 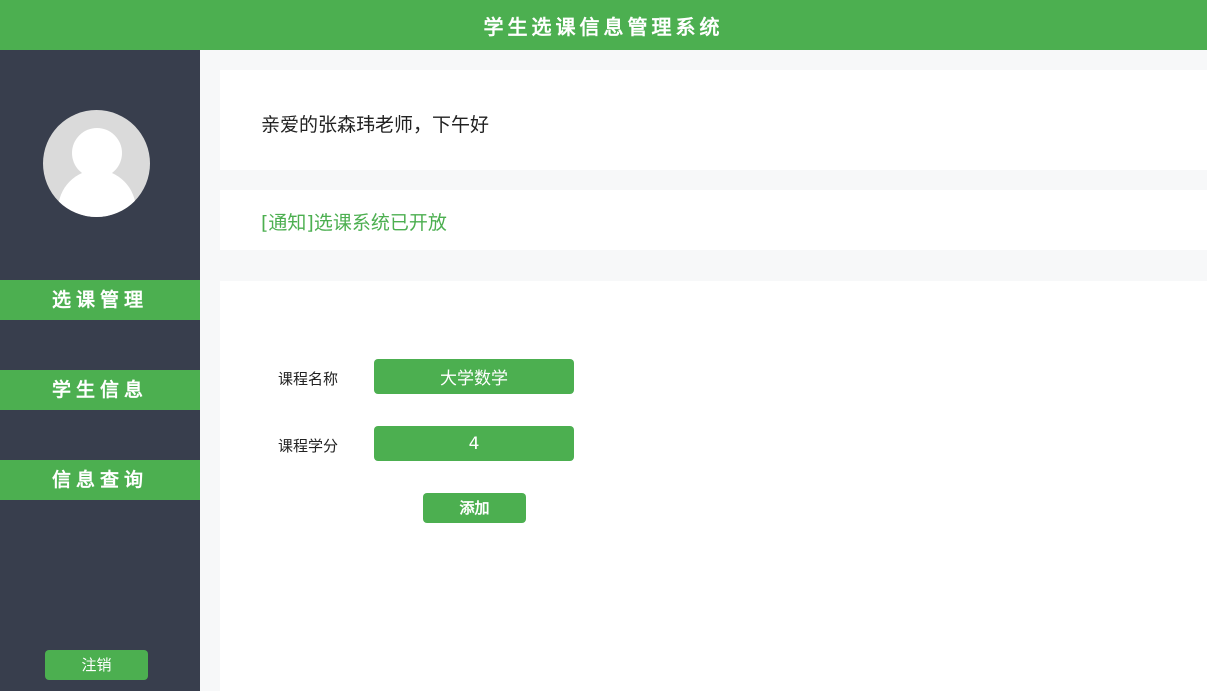 I want to click on add-course-button-label: 添加, so click(x=474, y=508).